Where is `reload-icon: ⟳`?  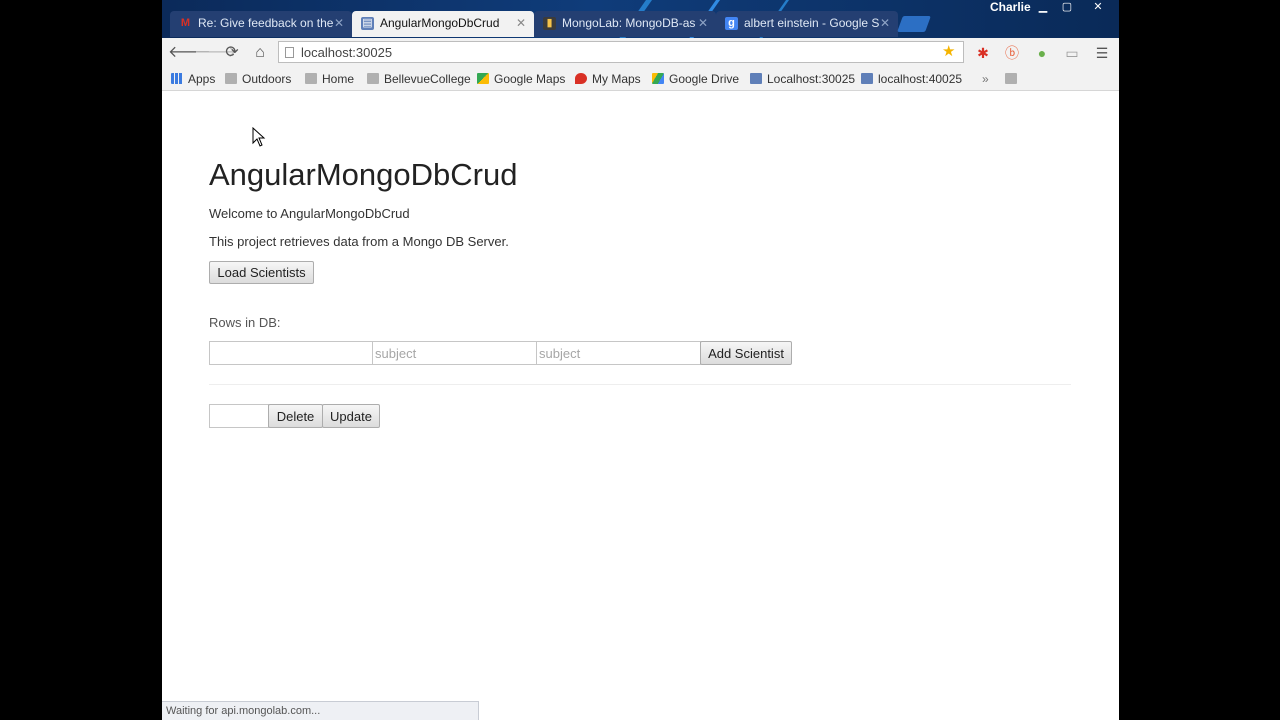 reload-icon: ⟳ is located at coordinates (232, 53).